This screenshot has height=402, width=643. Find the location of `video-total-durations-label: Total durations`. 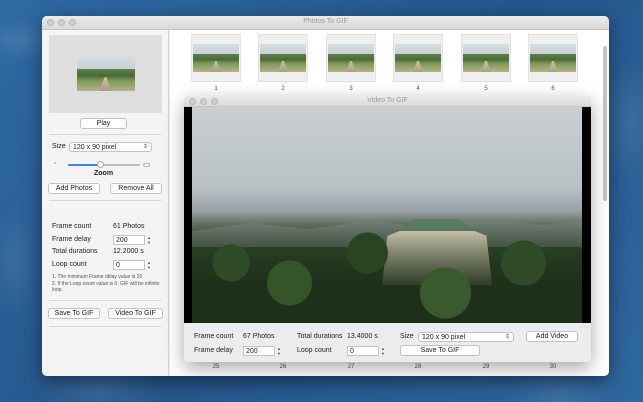

video-total-durations-label: Total durations is located at coordinates (320, 336).